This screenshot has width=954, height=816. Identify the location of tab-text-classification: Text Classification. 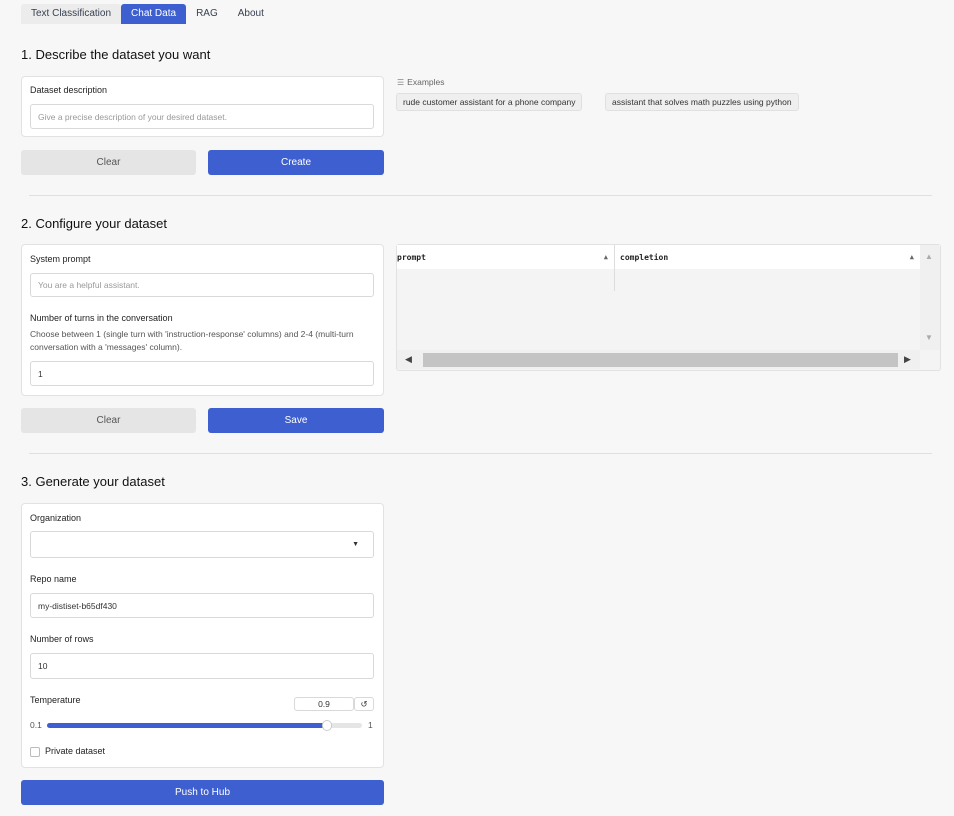
(71, 14).